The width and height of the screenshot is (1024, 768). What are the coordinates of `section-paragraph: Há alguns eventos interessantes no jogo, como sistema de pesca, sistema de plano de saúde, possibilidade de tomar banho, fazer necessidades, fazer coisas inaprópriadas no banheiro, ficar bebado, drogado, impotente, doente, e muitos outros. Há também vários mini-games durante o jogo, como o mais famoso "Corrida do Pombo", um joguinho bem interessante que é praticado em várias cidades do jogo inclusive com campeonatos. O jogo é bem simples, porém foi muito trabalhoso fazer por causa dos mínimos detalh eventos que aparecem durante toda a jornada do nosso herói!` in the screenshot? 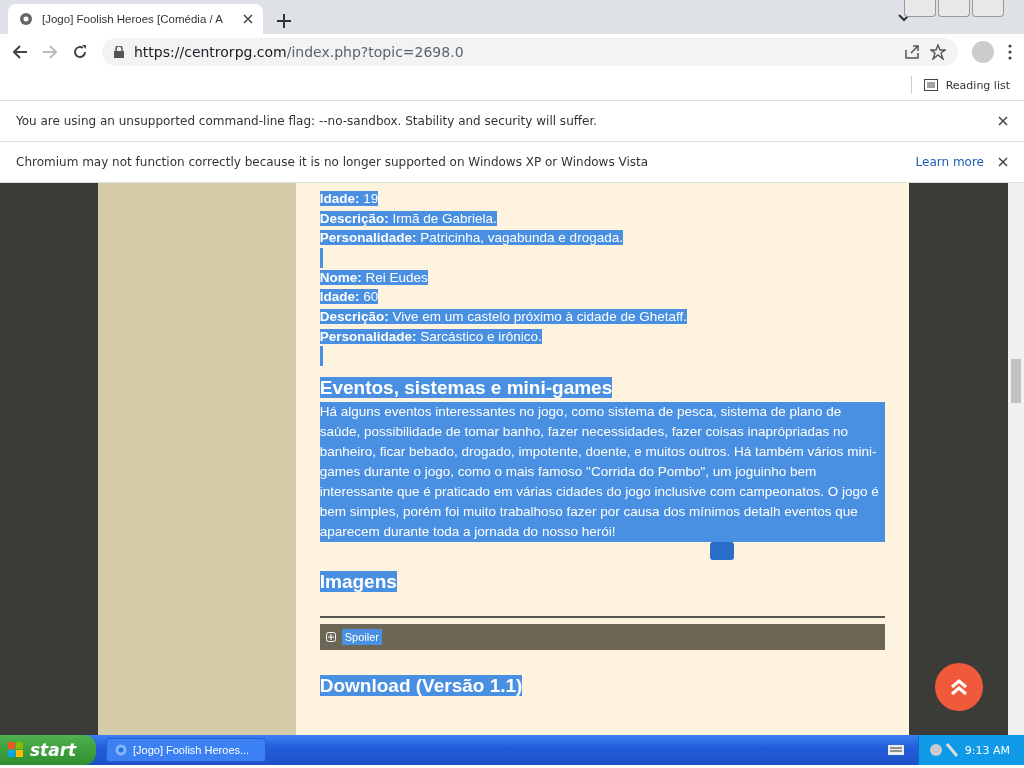 It's located at (602, 472).